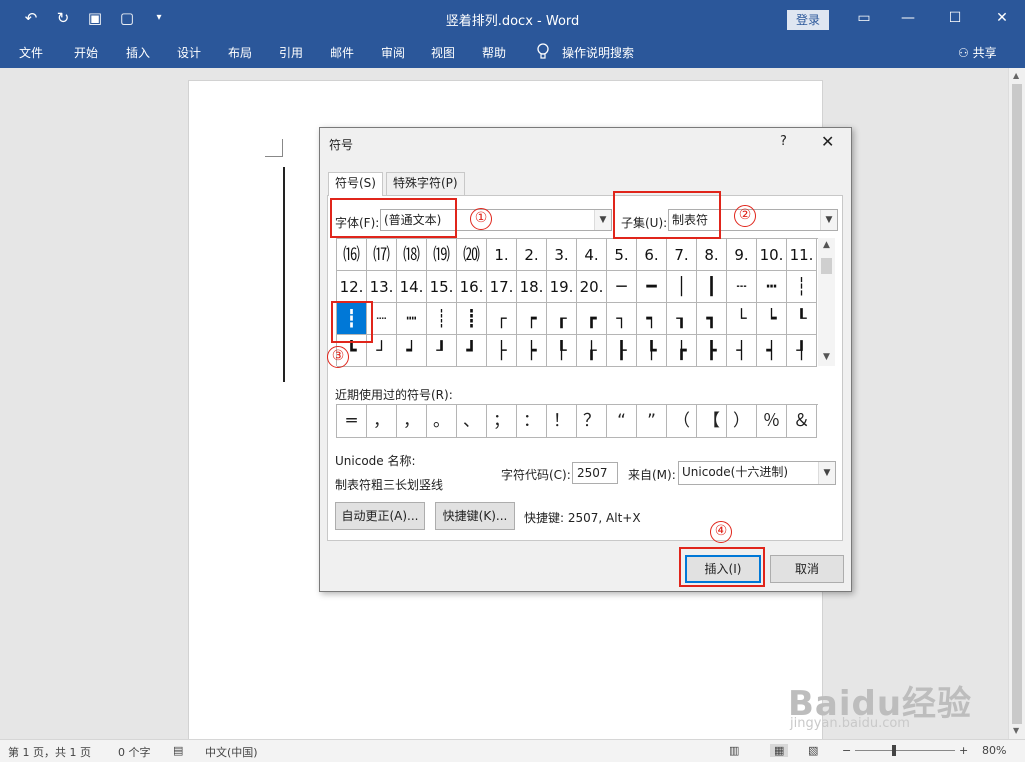 The width and height of the screenshot is (1025, 762). What do you see at coordinates (908, 18) in the screenshot?
I see `minimize-icon: —` at bounding box center [908, 18].